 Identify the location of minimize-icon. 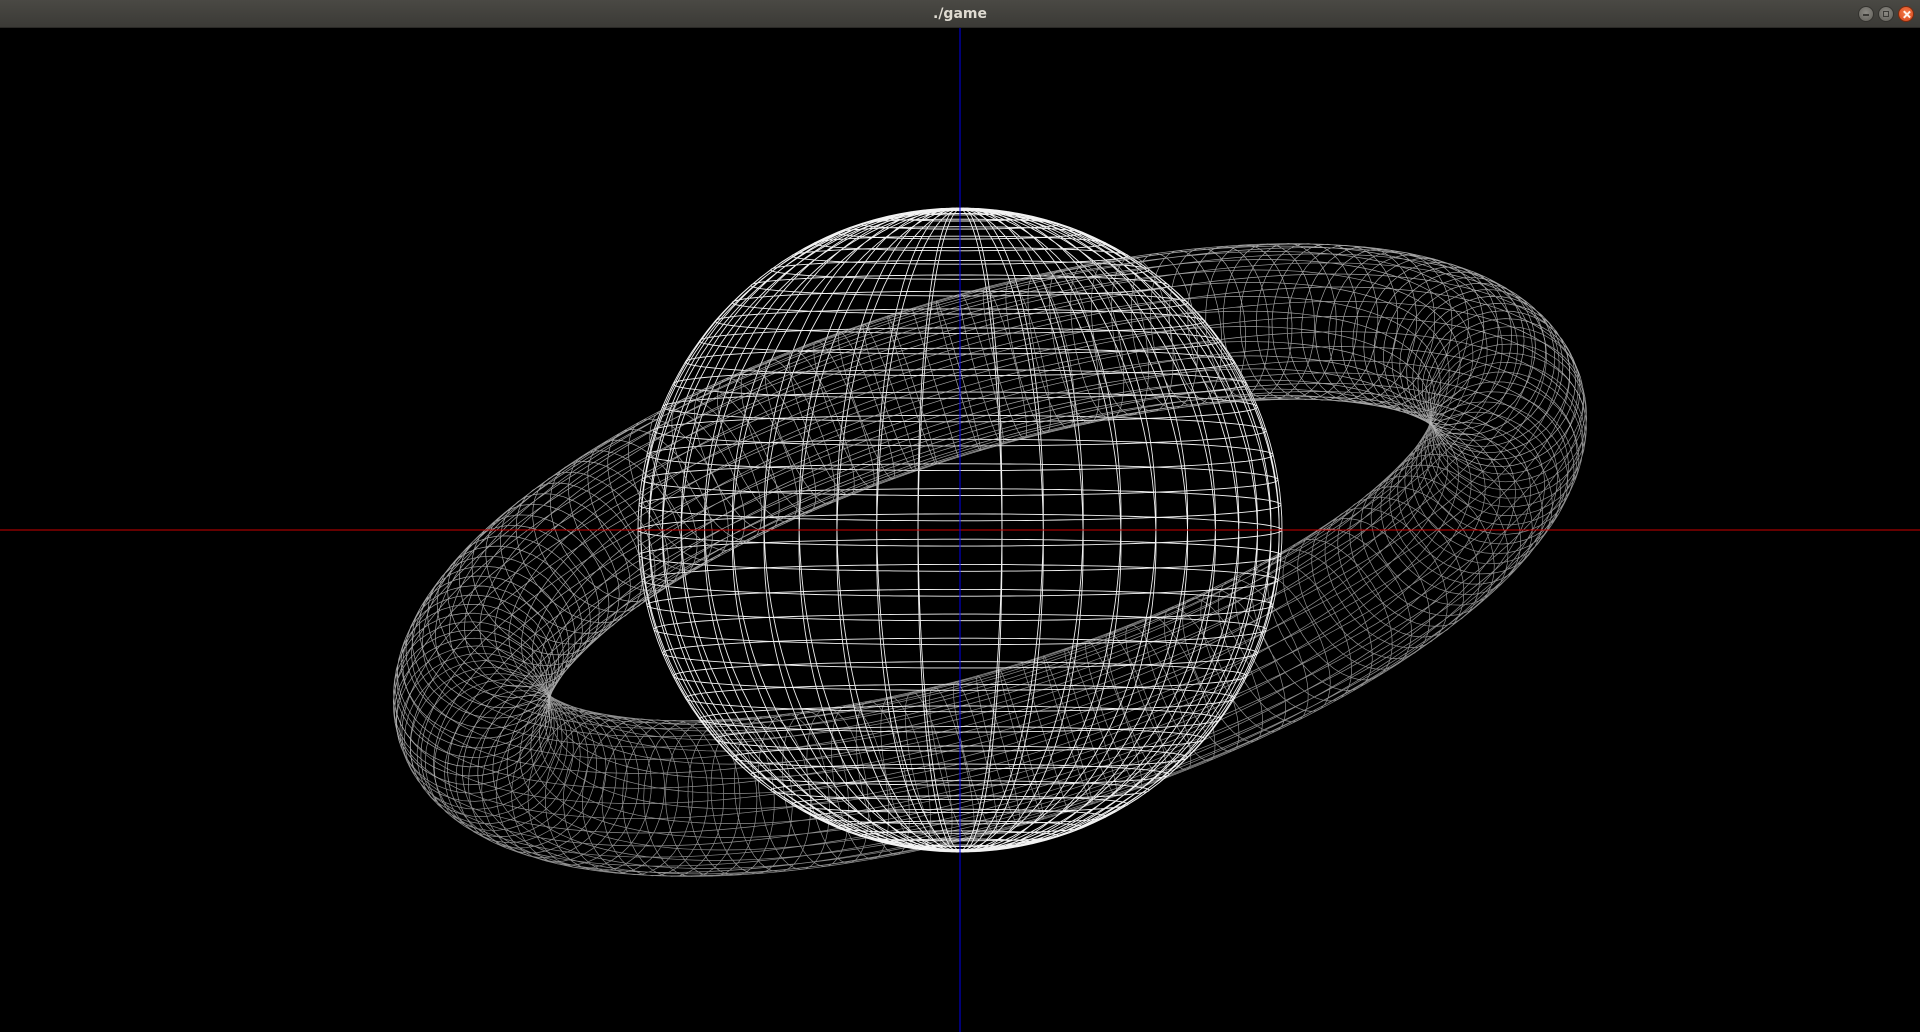
(1866, 14).